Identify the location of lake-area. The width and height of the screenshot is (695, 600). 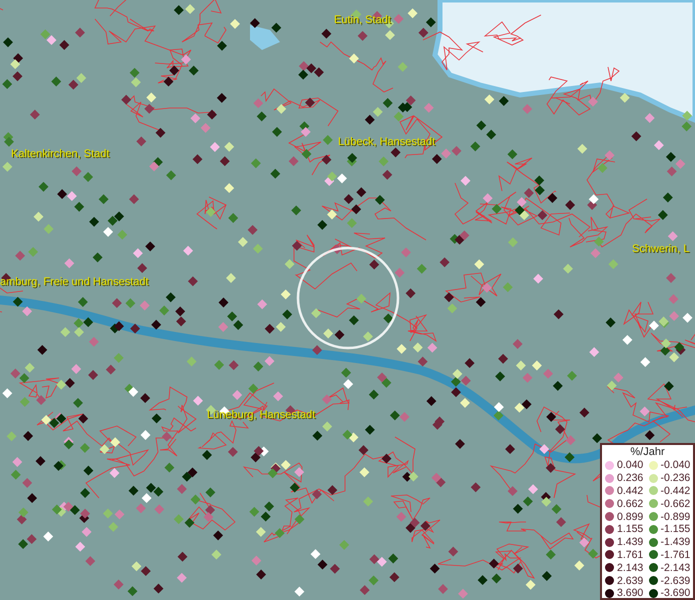
(265, 37).